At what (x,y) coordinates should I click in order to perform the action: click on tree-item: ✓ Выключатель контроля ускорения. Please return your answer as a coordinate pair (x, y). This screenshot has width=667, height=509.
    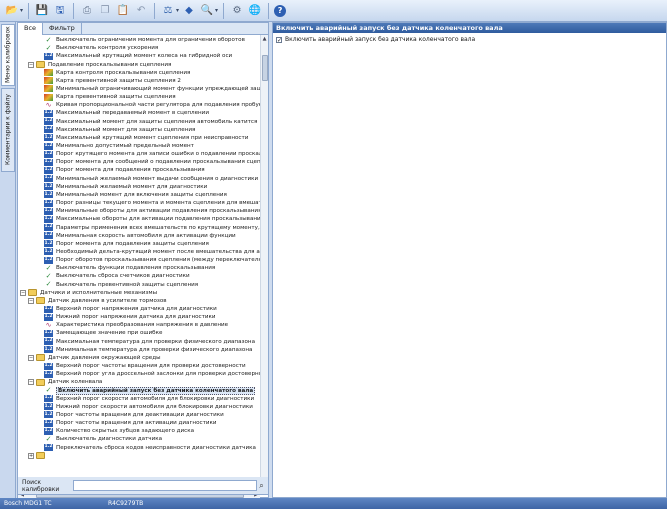
    Looking at the image, I should click on (101, 47).